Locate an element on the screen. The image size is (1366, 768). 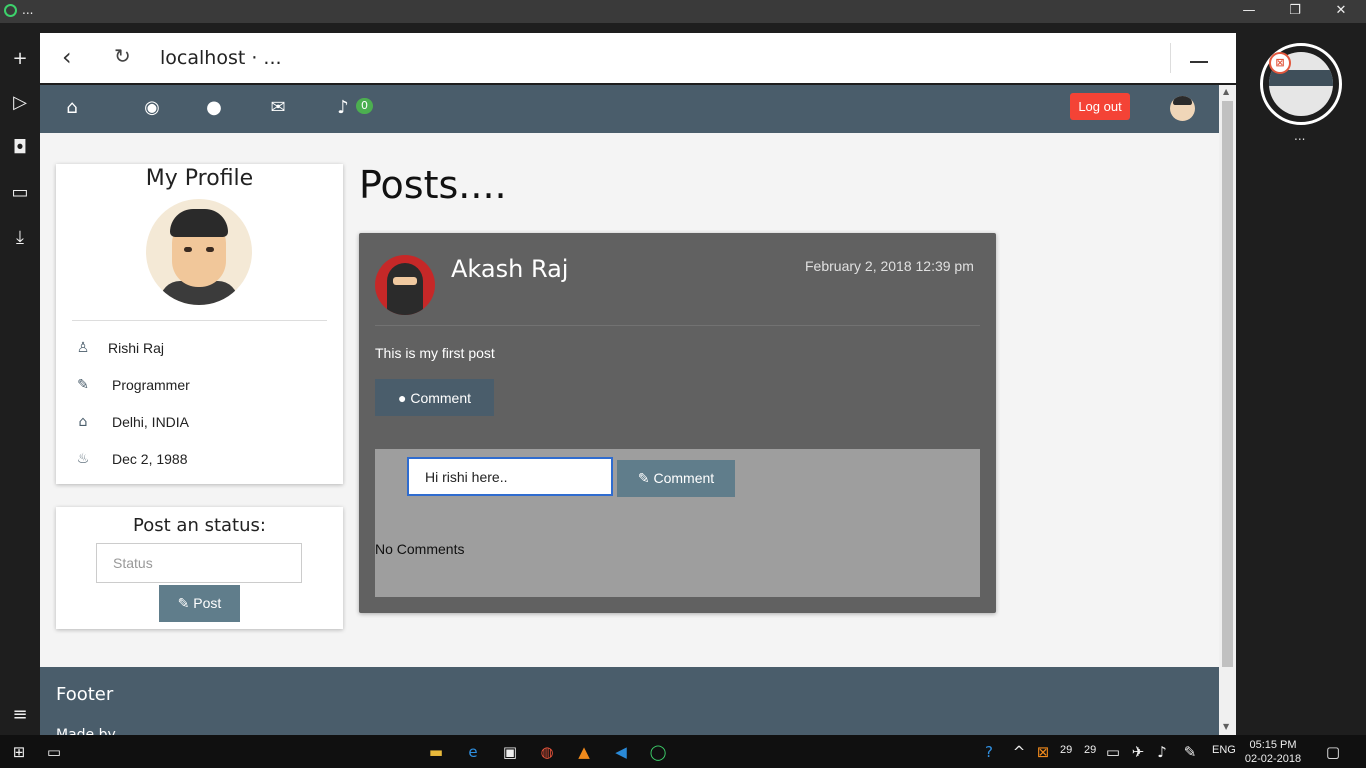
notifications-icon: ▢ is located at coordinates (1333, 752).